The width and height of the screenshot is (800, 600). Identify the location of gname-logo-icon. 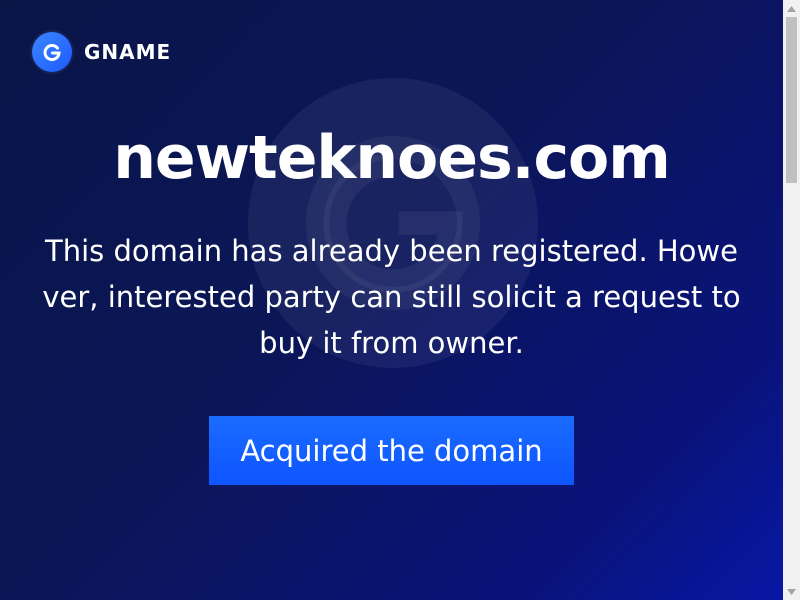
(52, 52).